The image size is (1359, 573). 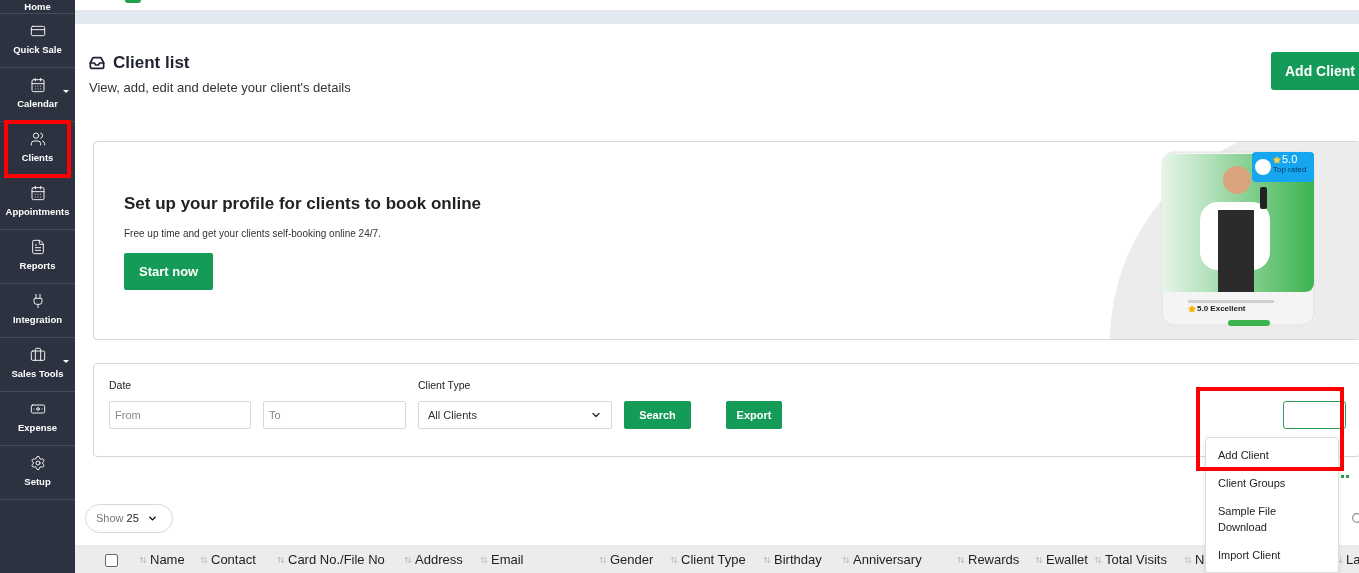 What do you see at coordinates (37, 6) in the screenshot?
I see `sidebar-label: Home` at bounding box center [37, 6].